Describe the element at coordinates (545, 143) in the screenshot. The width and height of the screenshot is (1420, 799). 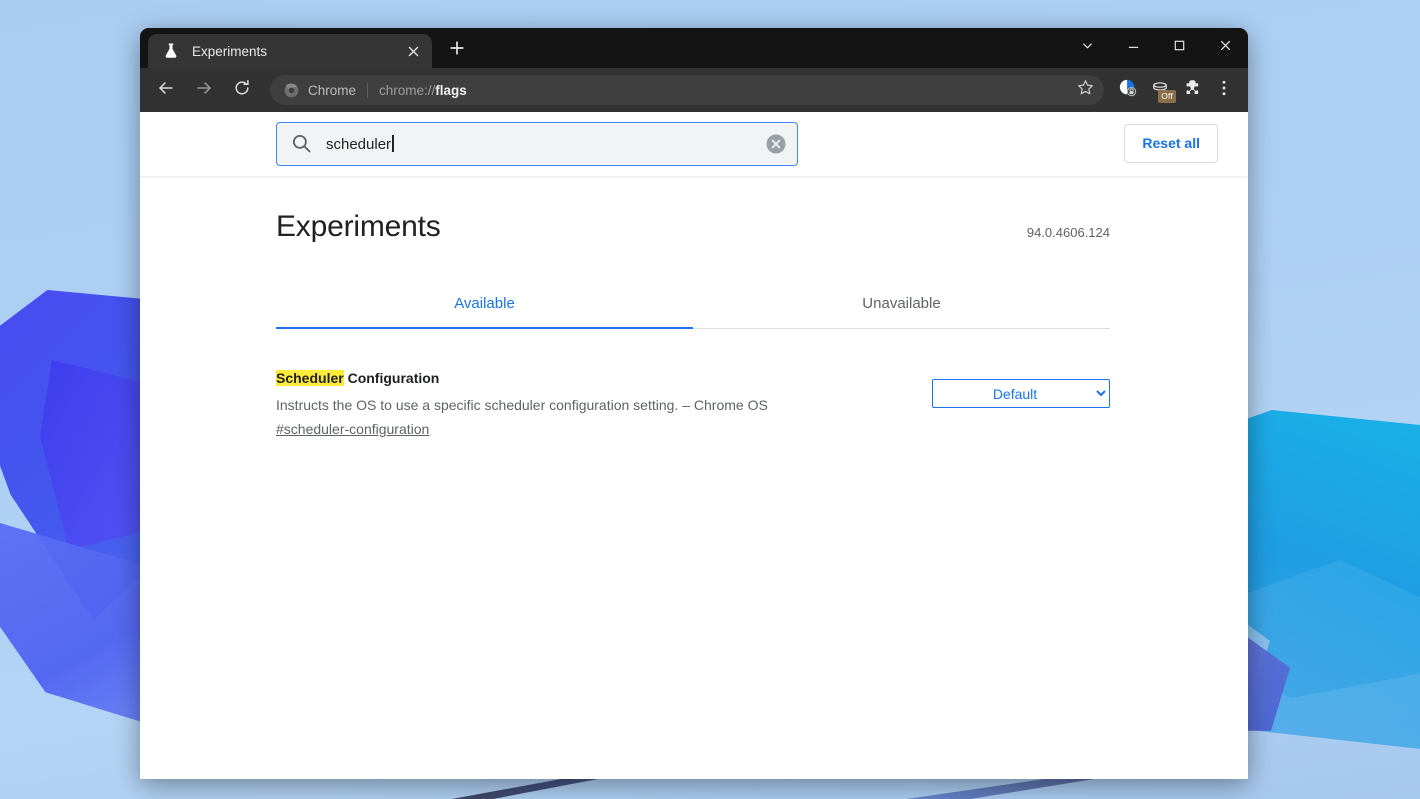
I see `search-input-value: scheduler` at that location.